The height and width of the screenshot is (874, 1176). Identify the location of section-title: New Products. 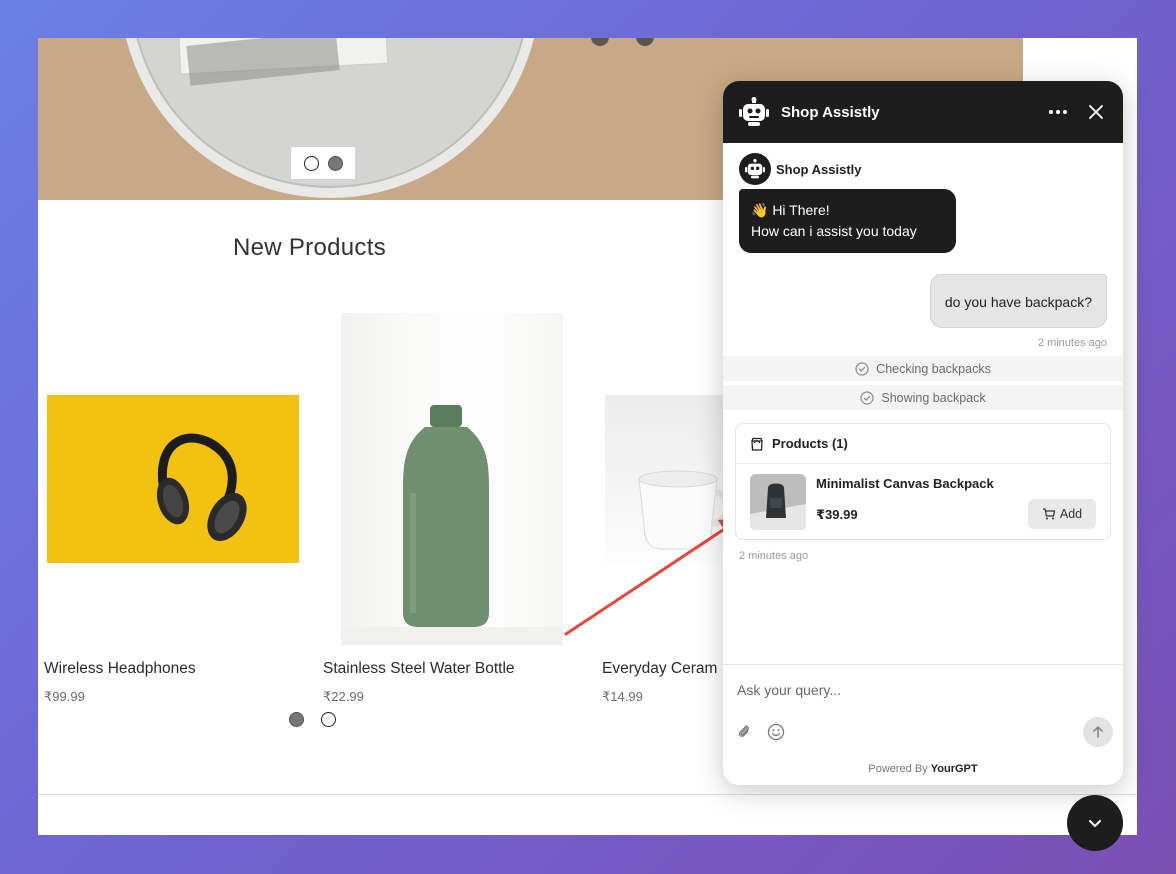
(309, 247).